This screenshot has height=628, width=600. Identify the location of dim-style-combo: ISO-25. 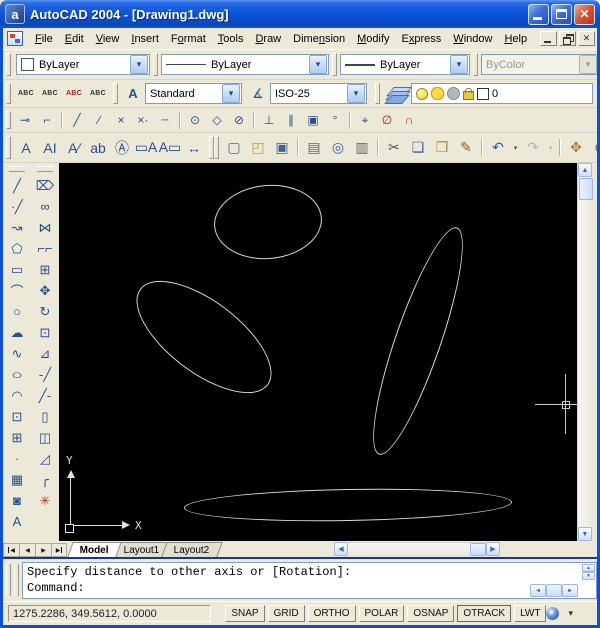
(318, 93).